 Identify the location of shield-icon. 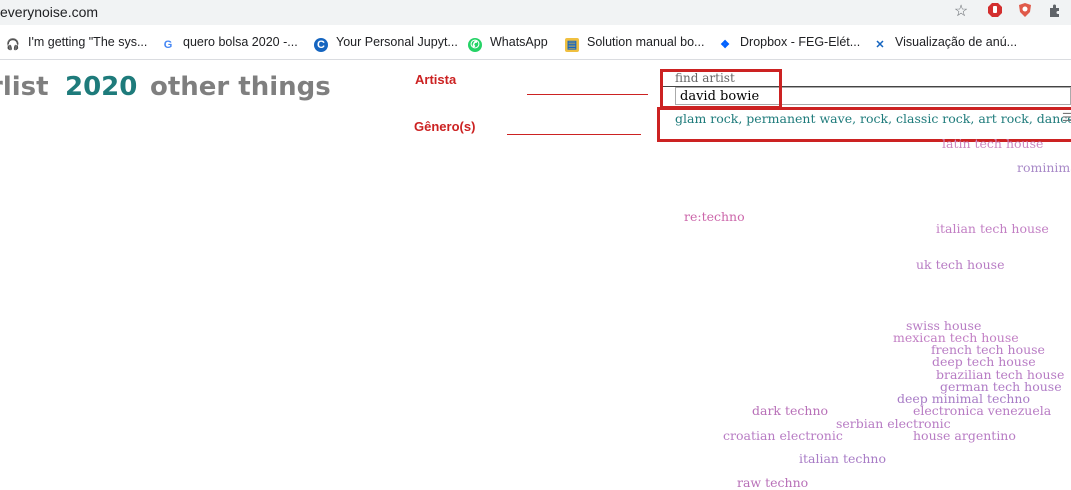
(1025, 12).